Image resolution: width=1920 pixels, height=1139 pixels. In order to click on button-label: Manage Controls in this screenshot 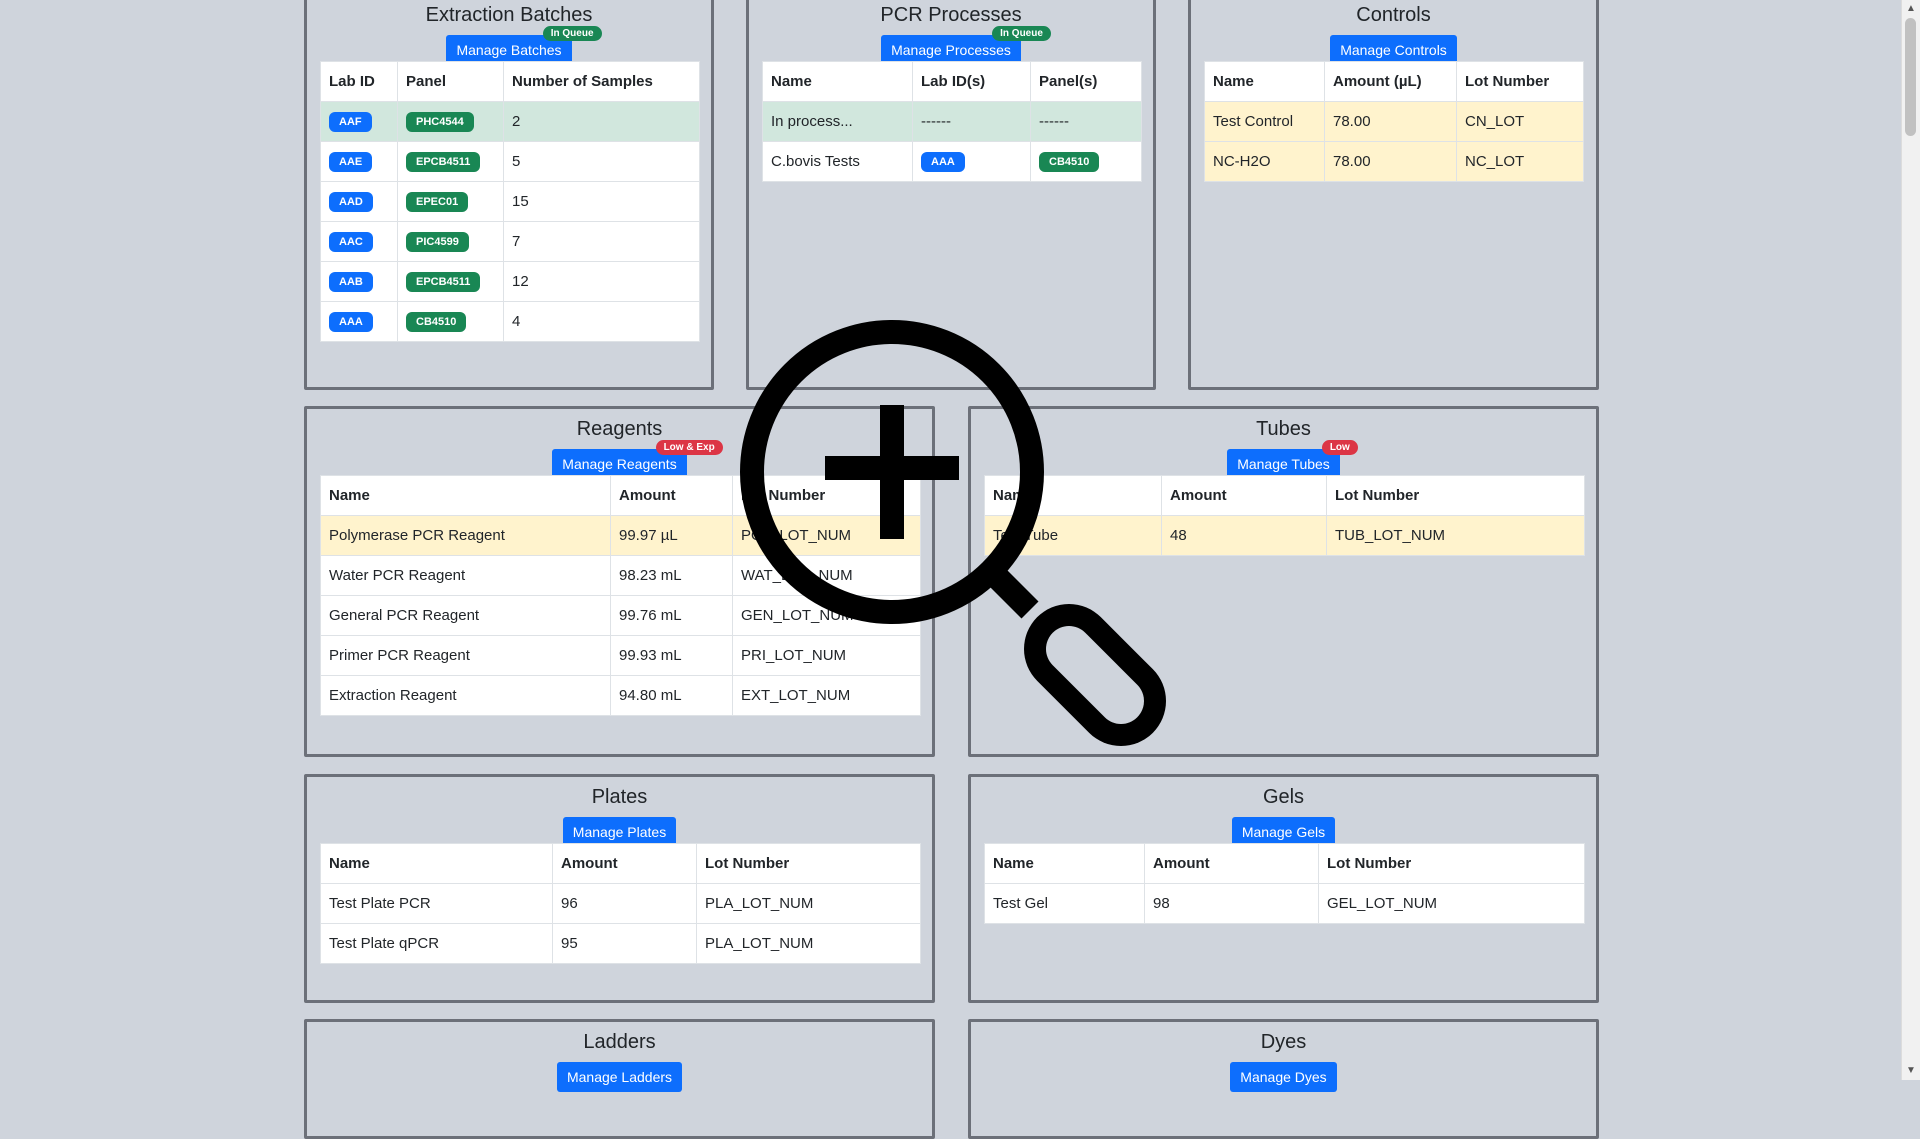, I will do `click(1393, 50)`.